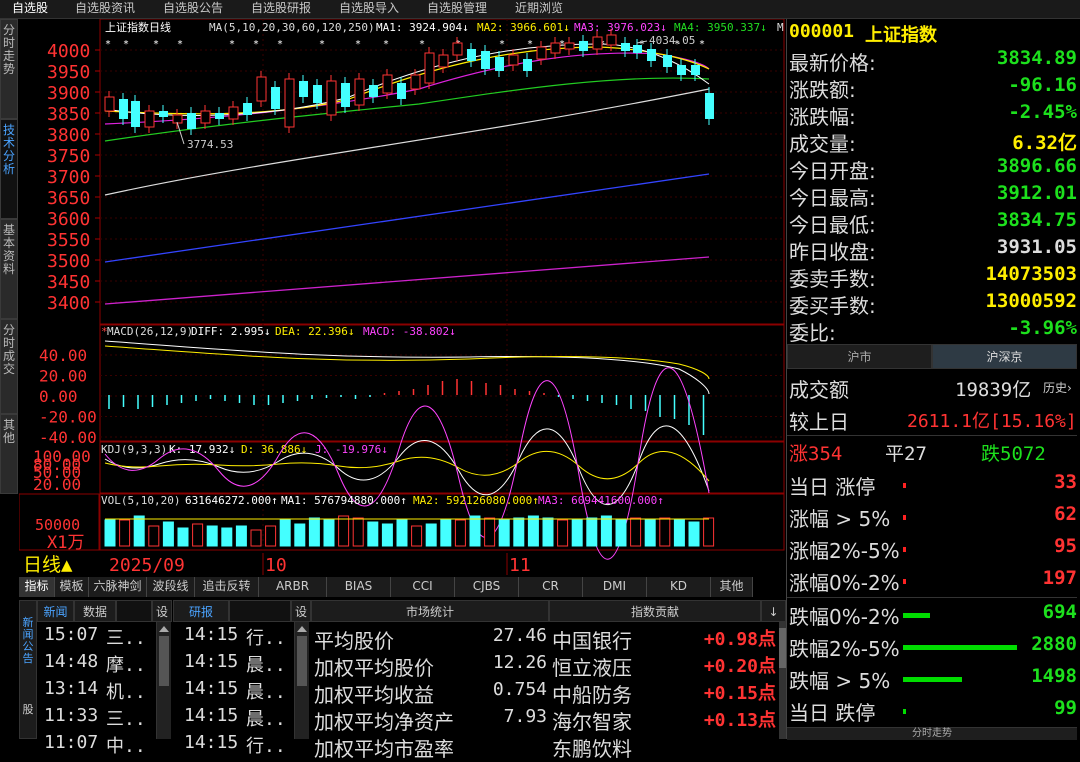  Describe the element at coordinates (9, 454) in the screenshot. I see `tab-other: 其他` at that location.